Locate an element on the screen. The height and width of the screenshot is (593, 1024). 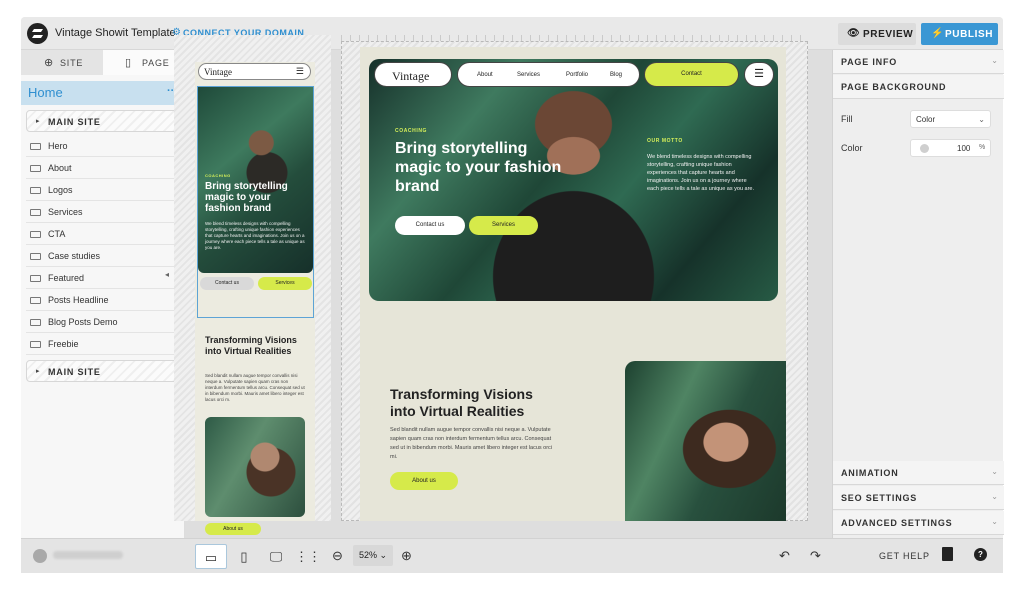
grid-icon: ⋮⋮ is located at coordinates (308, 556).